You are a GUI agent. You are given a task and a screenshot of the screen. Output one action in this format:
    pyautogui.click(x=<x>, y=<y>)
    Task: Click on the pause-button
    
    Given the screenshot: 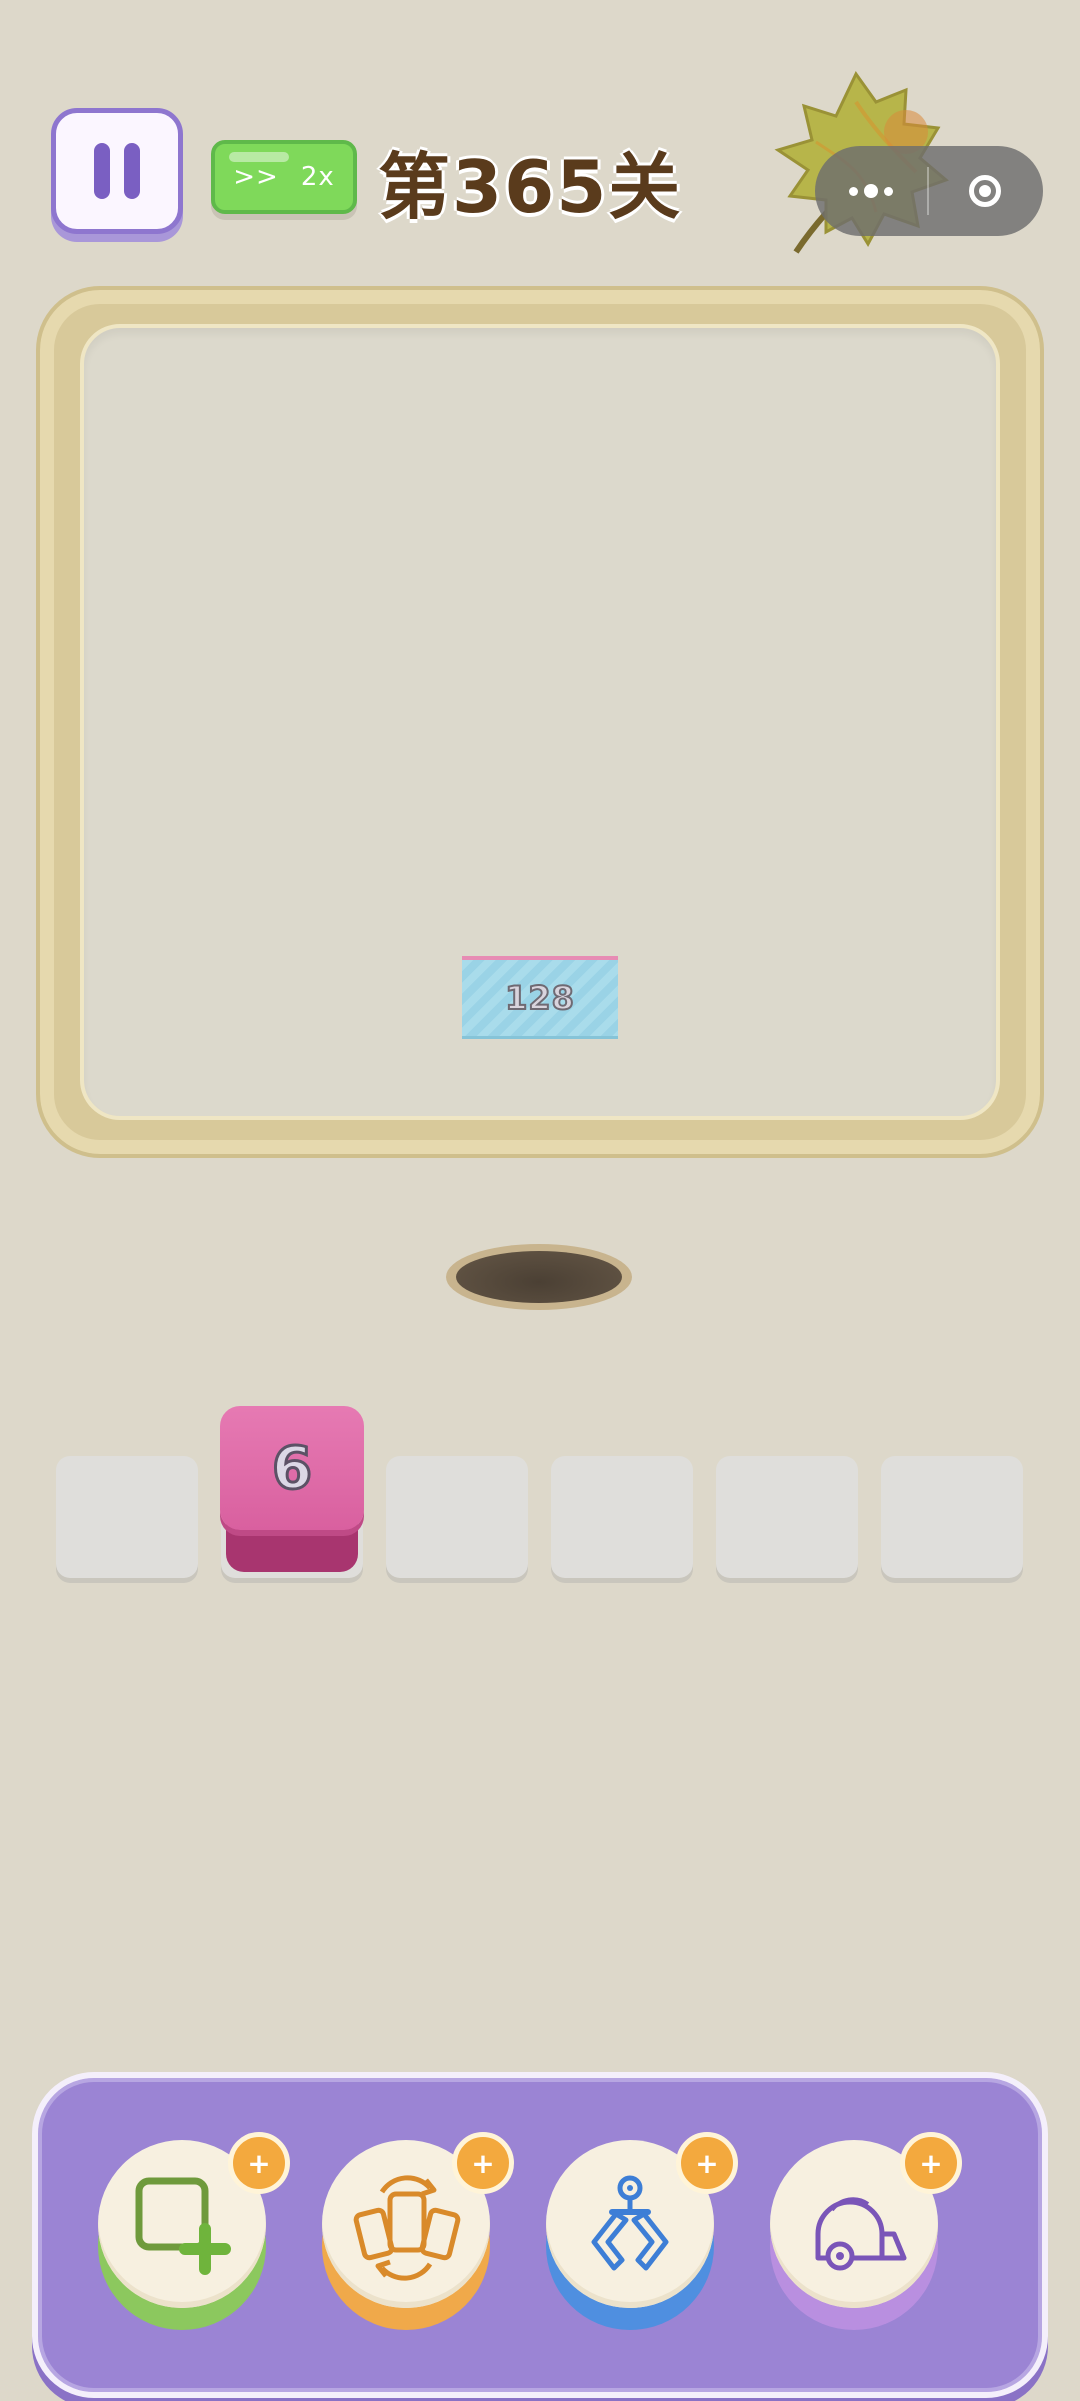 What is the action you would take?
    pyautogui.click(x=117, y=171)
    